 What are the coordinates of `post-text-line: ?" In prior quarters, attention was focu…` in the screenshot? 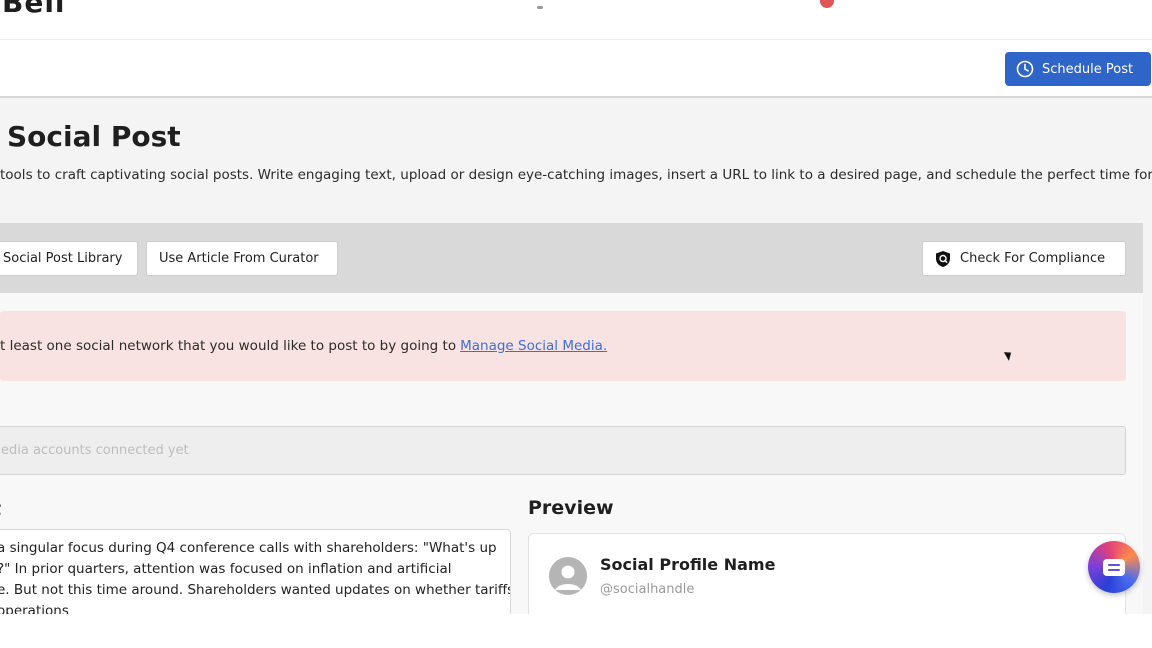 It's located at (226, 569).